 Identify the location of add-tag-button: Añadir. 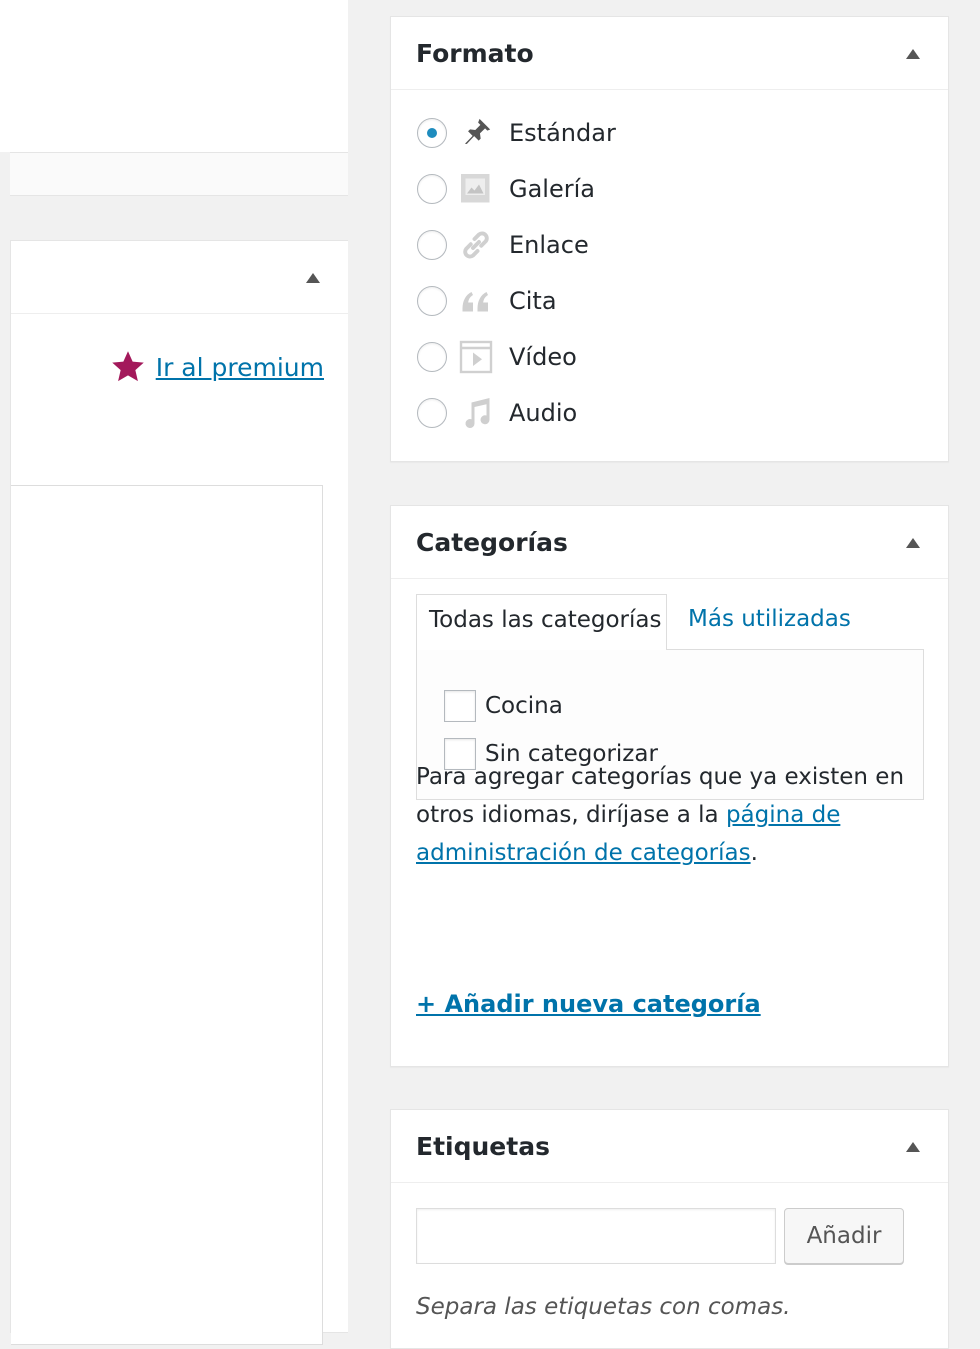
(844, 1236).